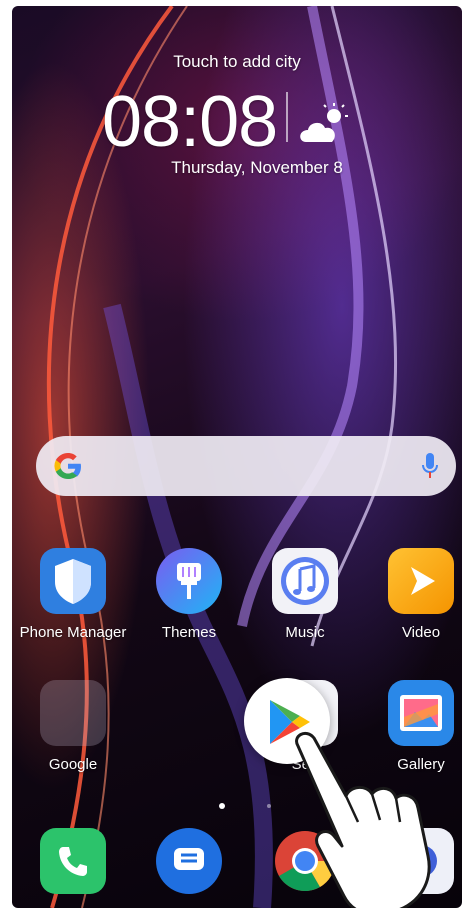  What do you see at coordinates (246, 466) in the screenshot?
I see `google-search-bar` at bounding box center [246, 466].